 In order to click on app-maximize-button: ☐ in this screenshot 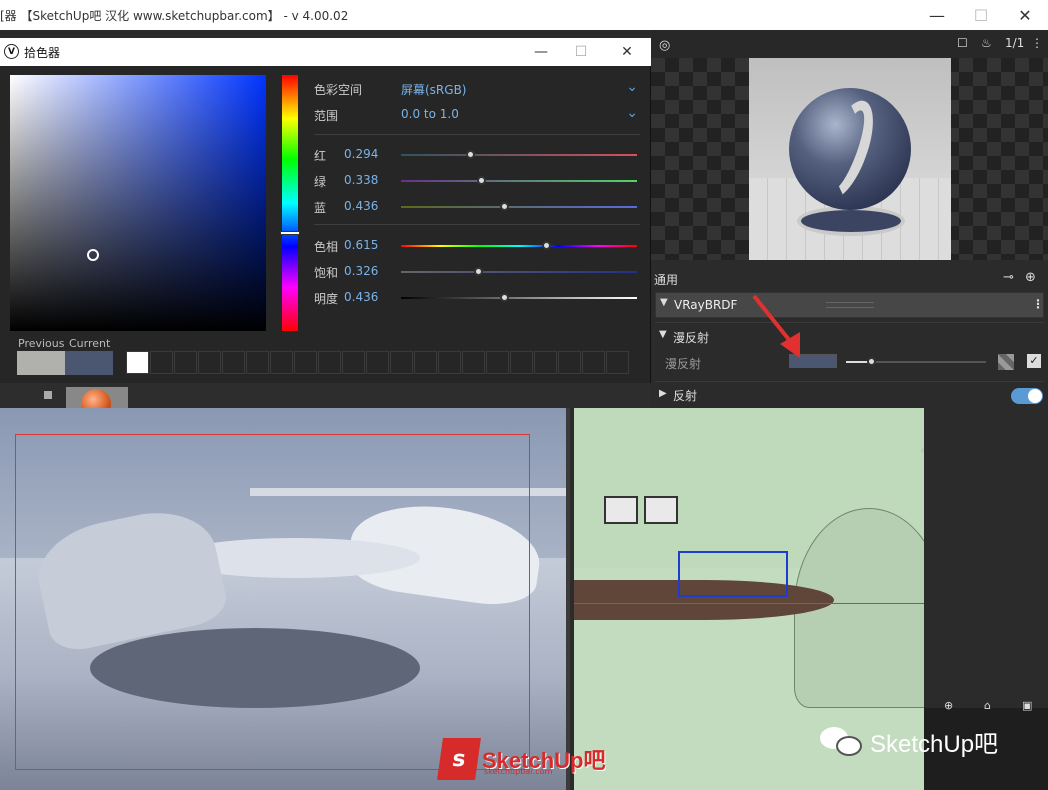, I will do `click(981, 15)`.